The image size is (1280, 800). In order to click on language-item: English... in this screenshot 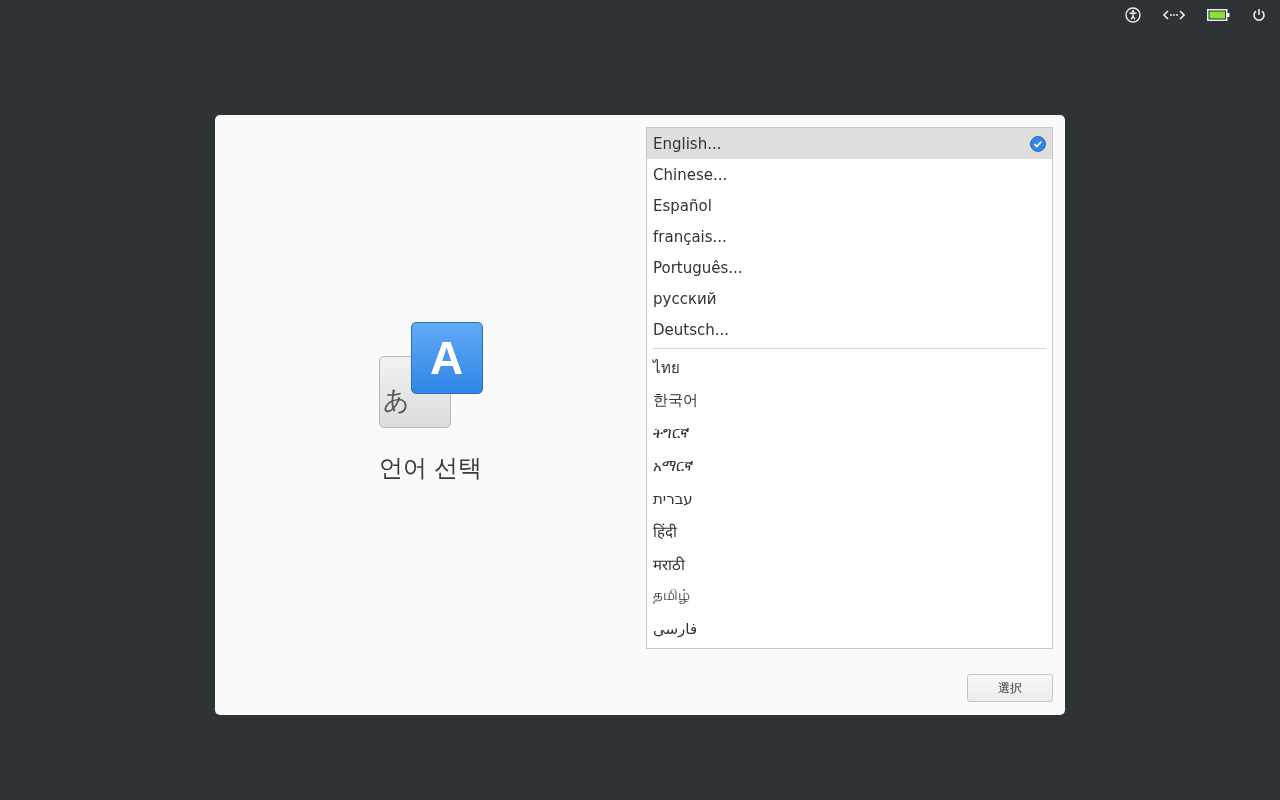, I will do `click(849, 143)`.